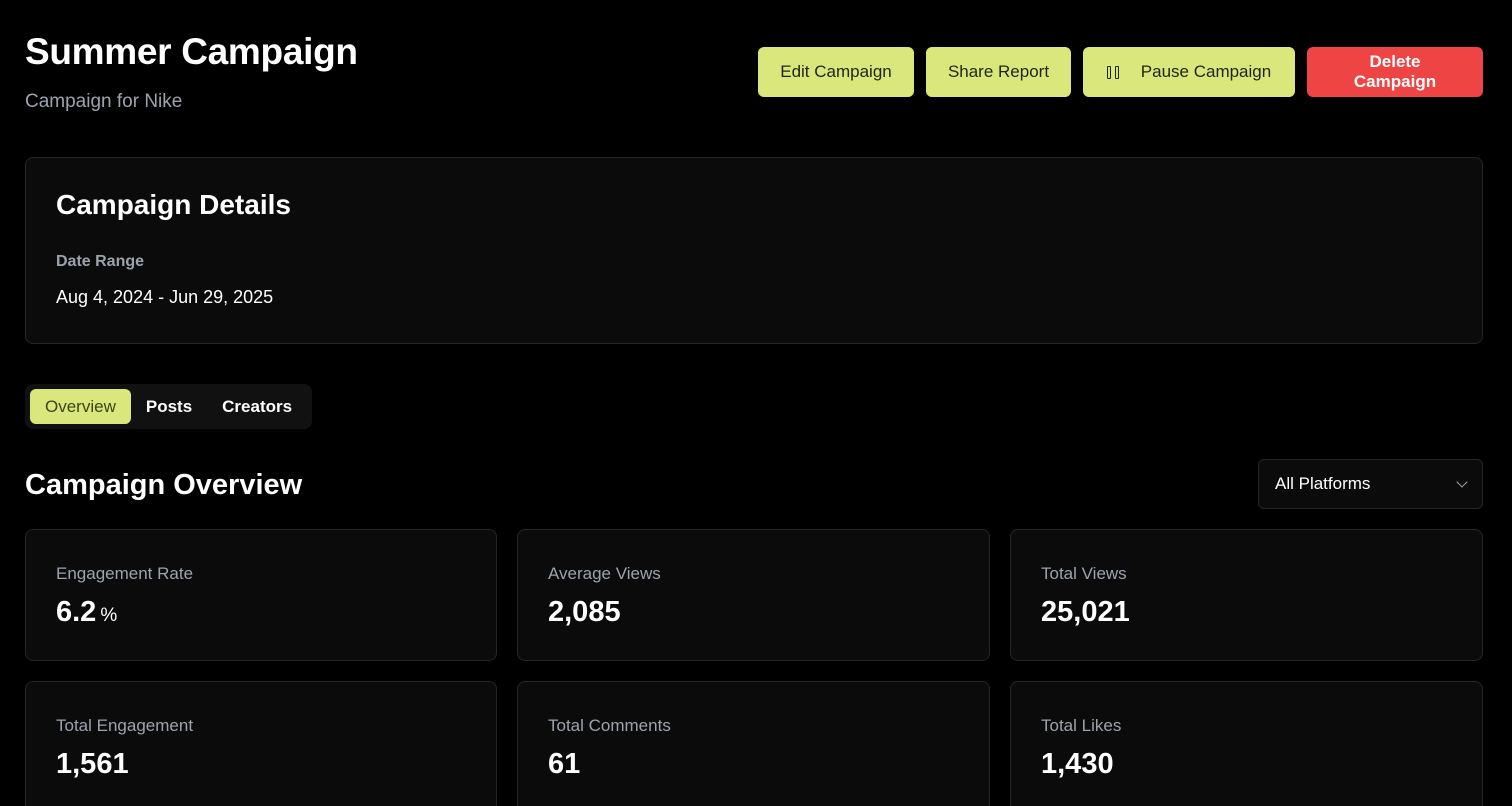 Image resolution: width=1512 pixels, height=806 pixels. I want to click on share-report-button: Share Report, so click(998, 72).